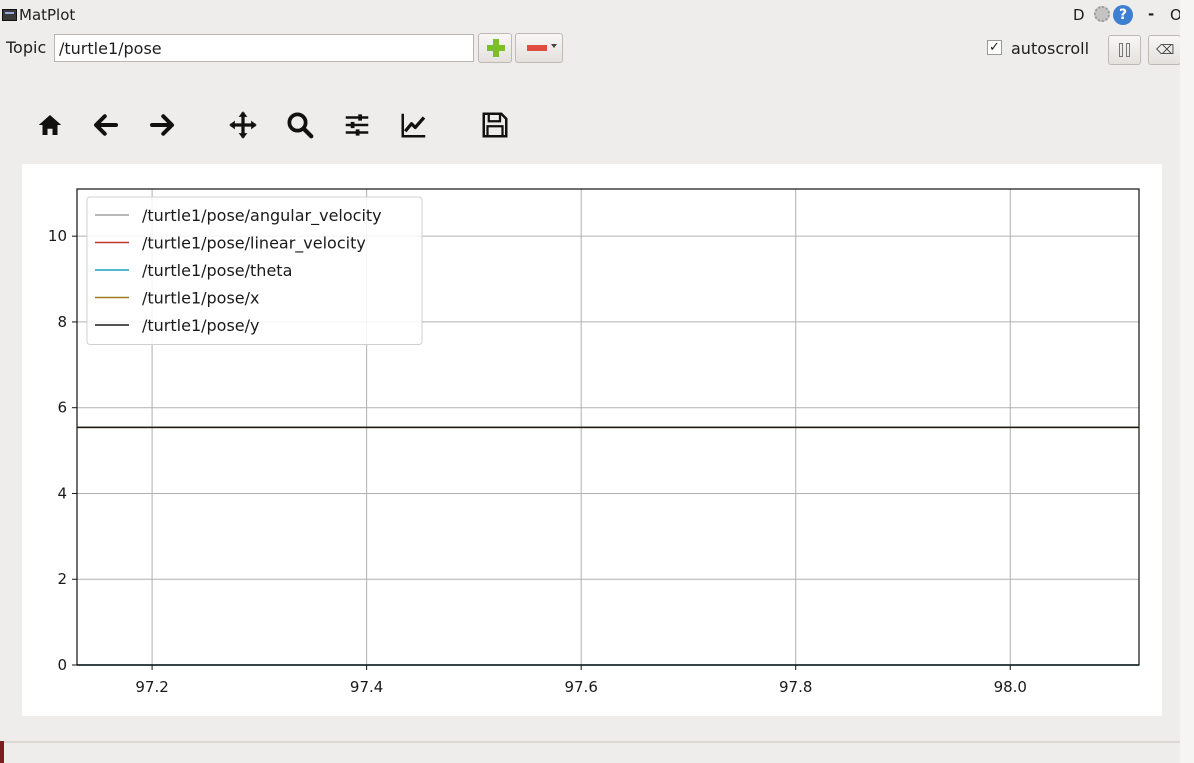  I want to click on zoom-icon, so click(300, 125).